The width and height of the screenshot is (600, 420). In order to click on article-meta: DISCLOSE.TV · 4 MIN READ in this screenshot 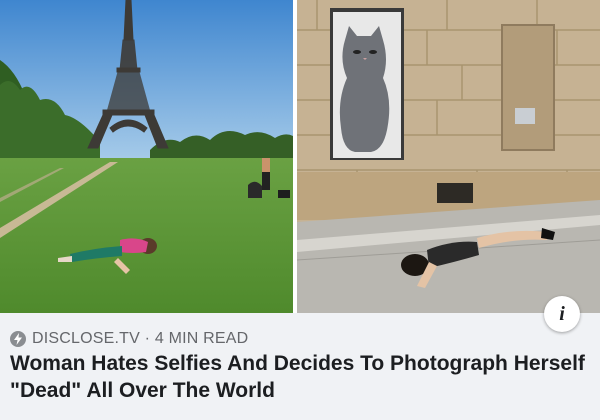, I will do `click(129, 339)`.